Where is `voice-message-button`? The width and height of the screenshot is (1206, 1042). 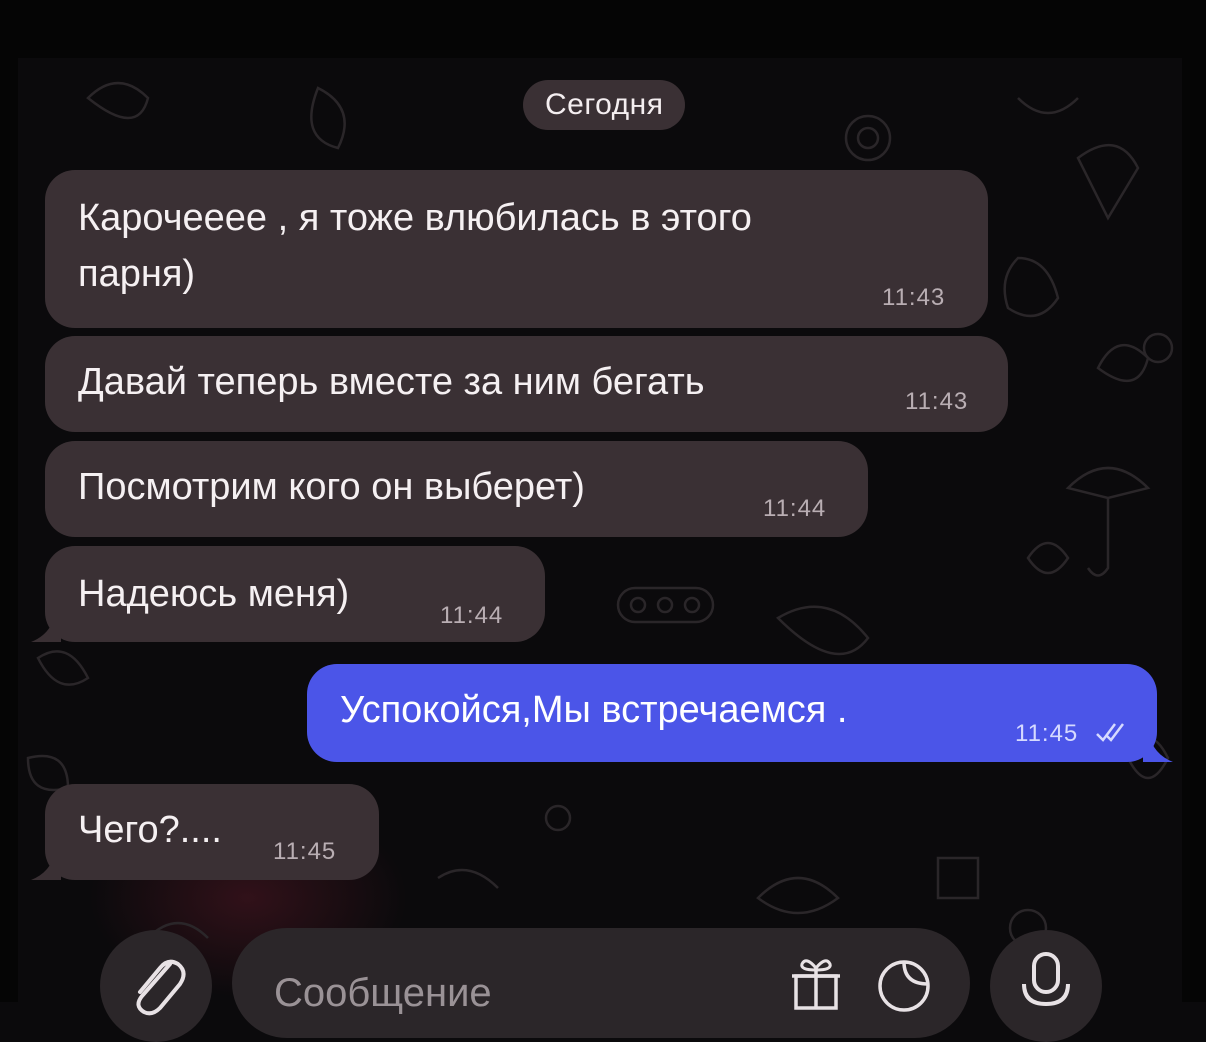
voice-message-button is located at coordinates (1046, 986).